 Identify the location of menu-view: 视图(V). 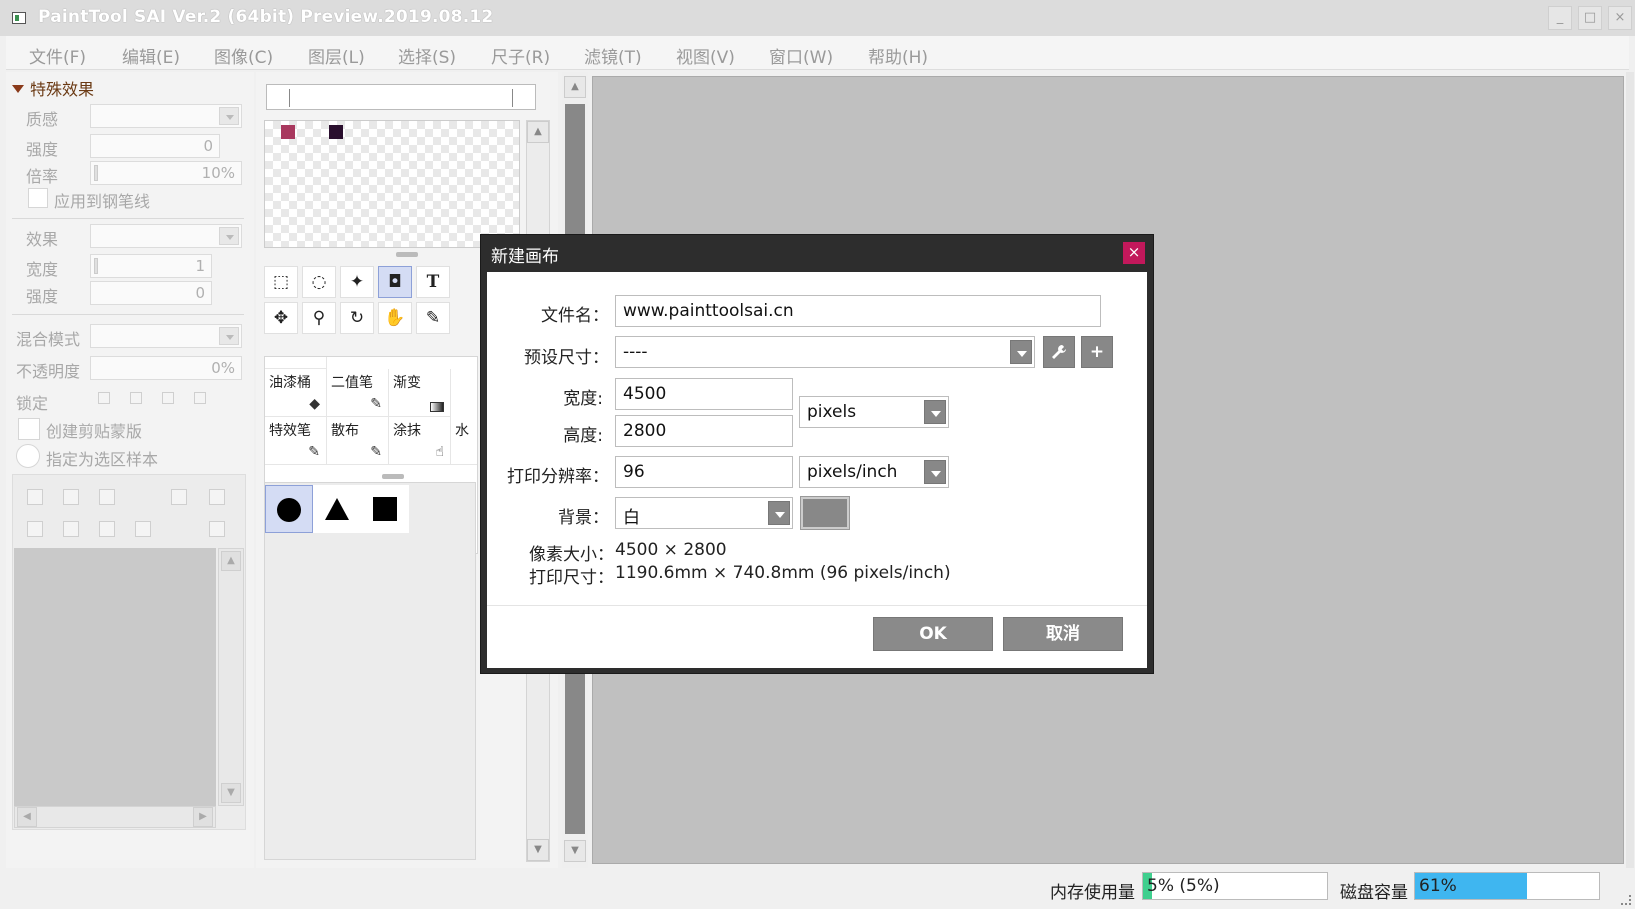
(705, 55).